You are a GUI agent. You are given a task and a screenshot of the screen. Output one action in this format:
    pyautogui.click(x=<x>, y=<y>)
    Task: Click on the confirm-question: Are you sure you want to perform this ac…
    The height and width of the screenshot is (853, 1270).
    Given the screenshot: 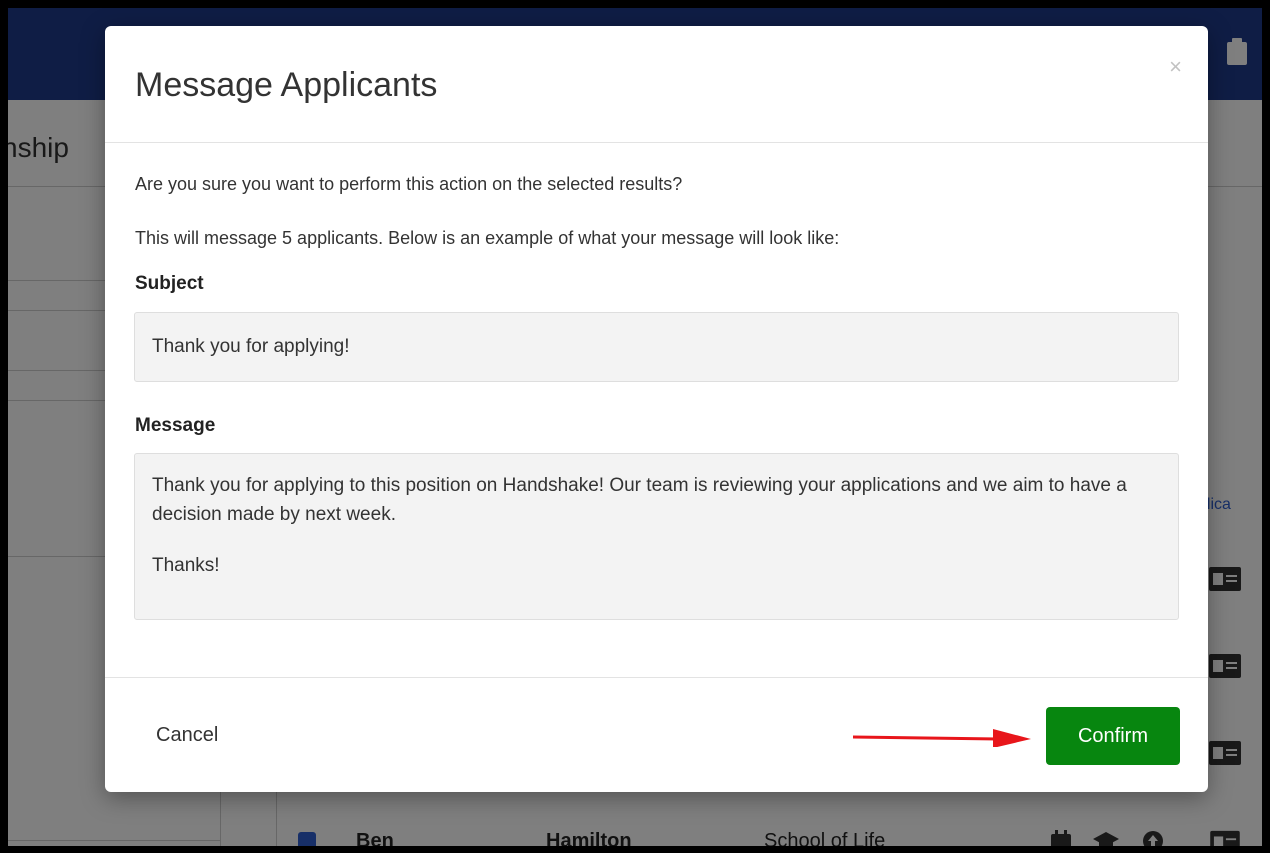 What is the action you would take?
    pyautogui.click(x=409, y=184)
    